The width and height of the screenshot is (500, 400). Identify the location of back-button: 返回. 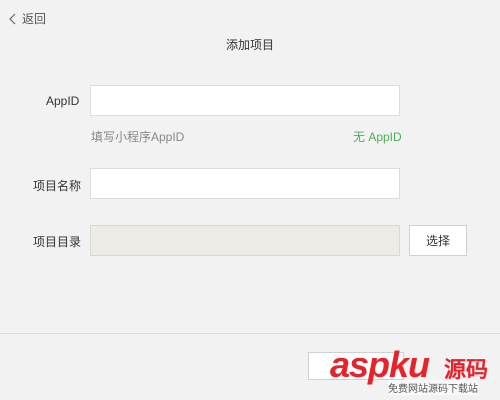
(27, 18).